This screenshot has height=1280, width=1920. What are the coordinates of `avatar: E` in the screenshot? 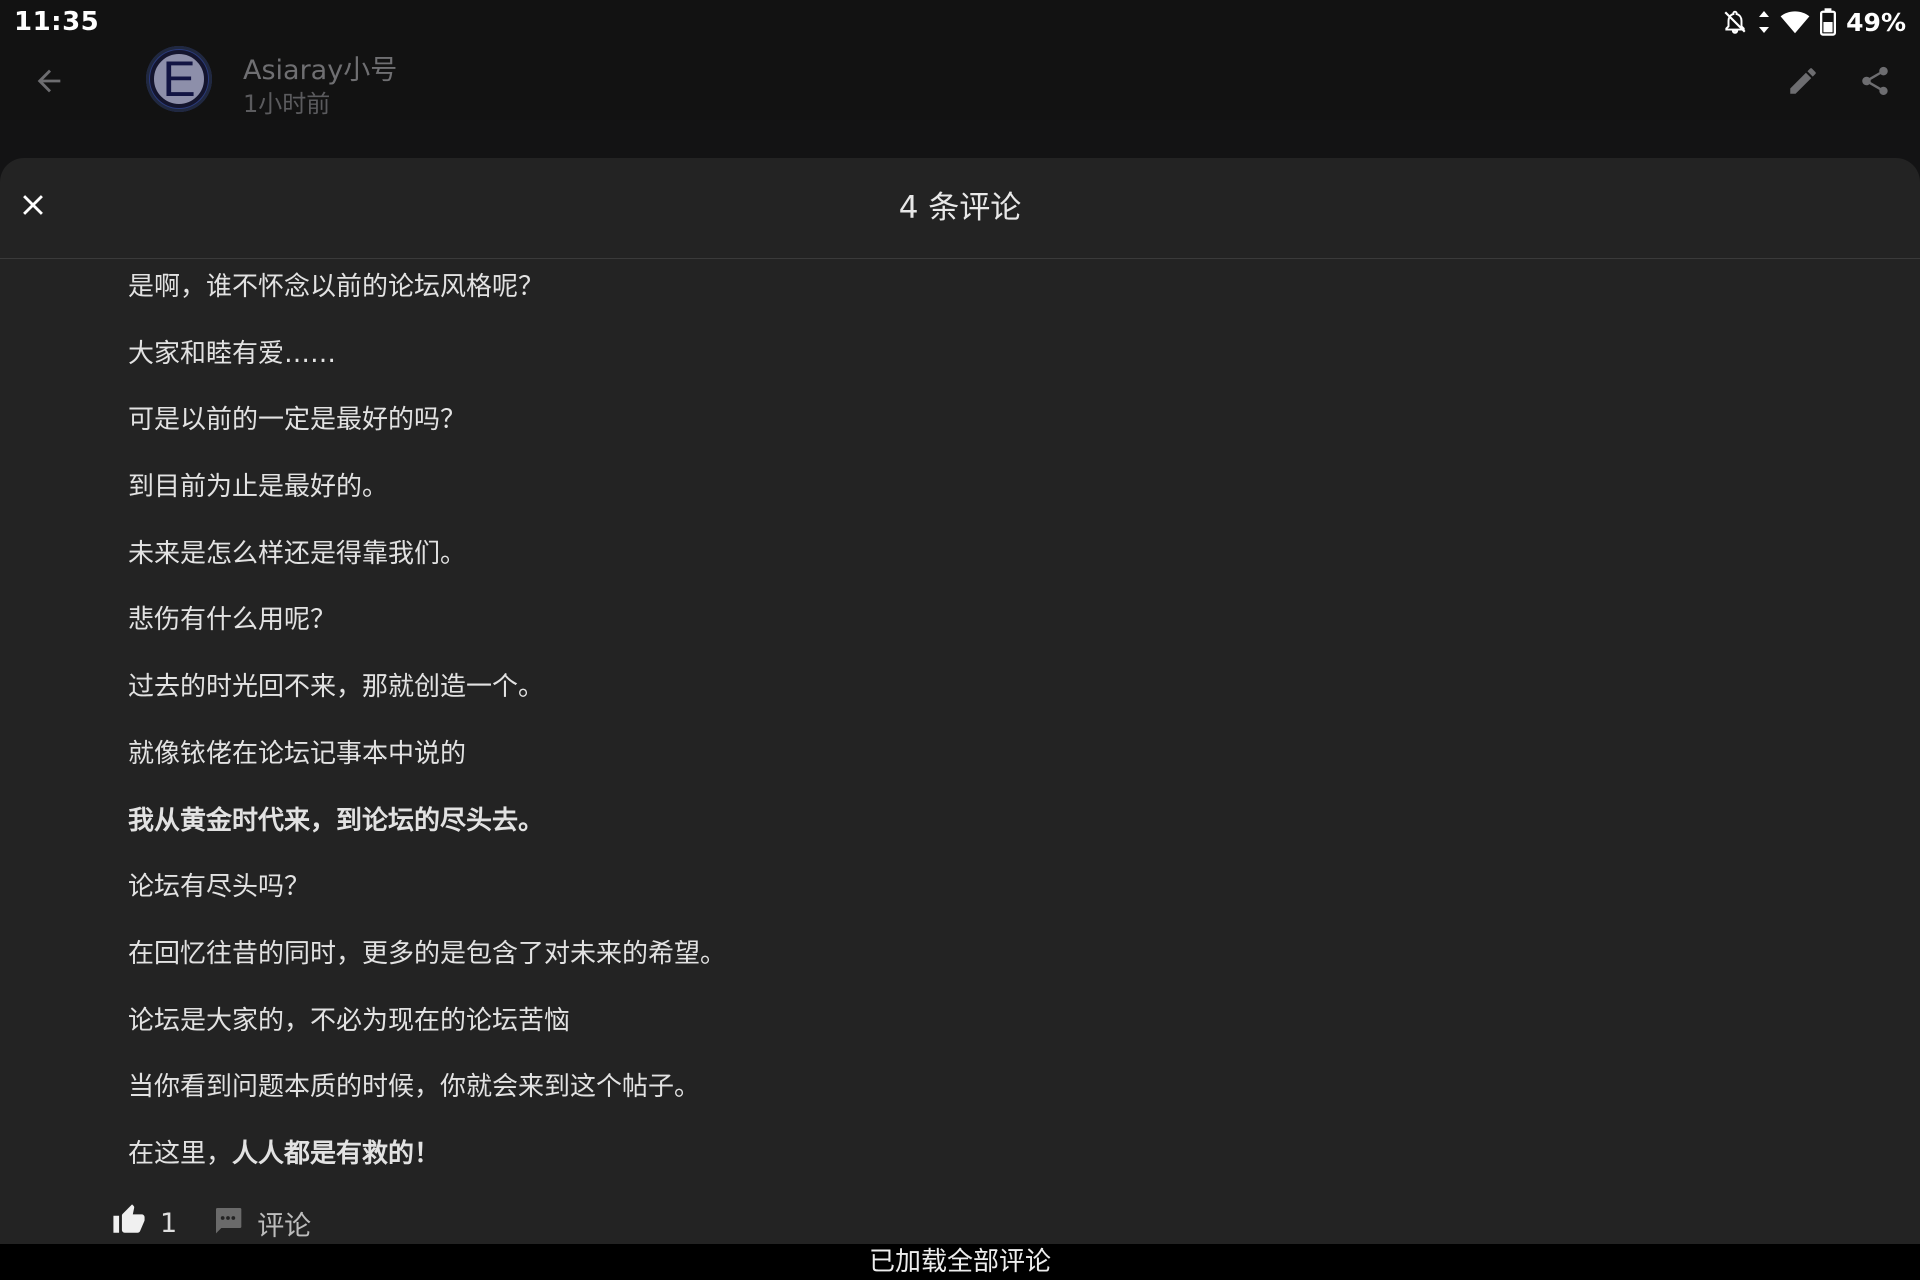 It's located at (179, 79).